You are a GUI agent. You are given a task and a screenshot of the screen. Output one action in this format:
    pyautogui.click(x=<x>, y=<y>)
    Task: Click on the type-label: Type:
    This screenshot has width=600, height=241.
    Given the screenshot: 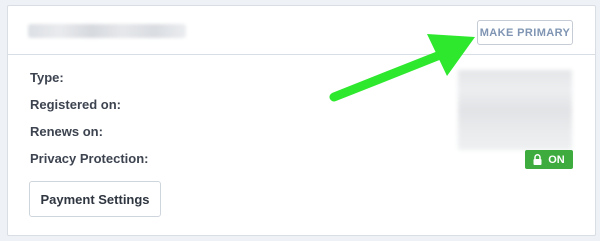 What is the action you would take?
    pyautogui.click(x=47, y=77)
    